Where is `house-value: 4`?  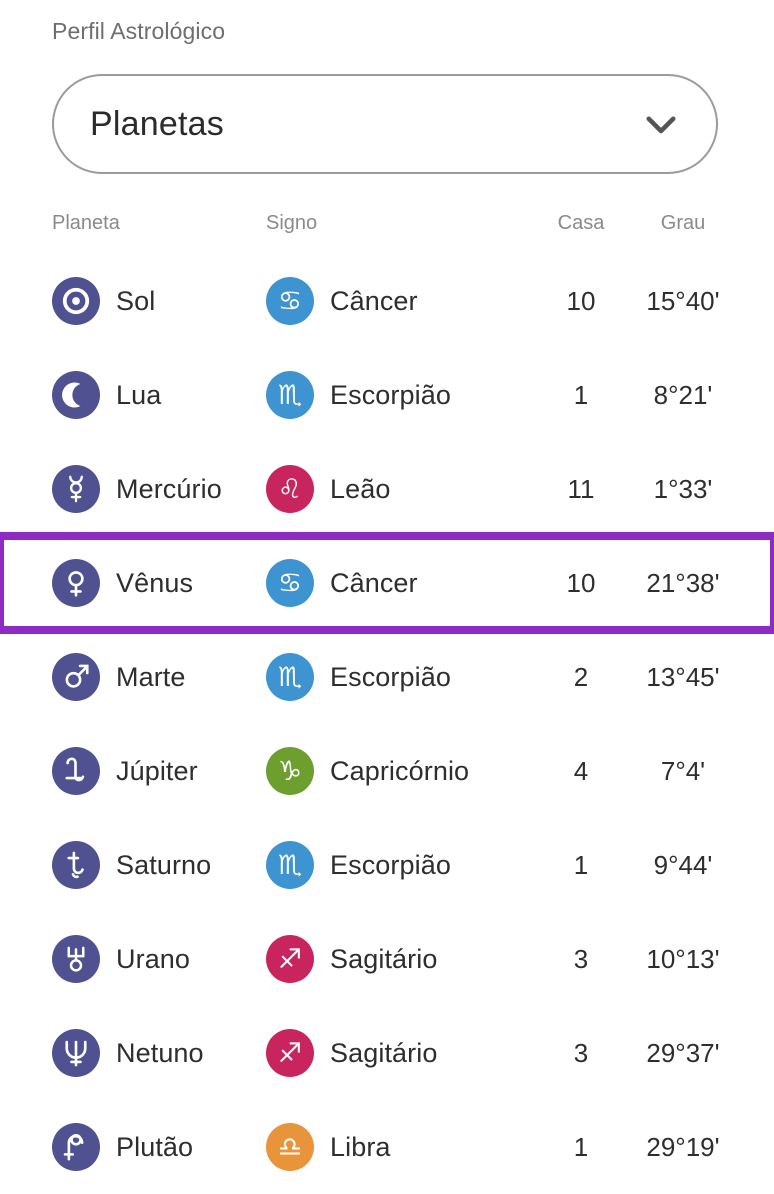
house-value: 4 is located at coordinates (581, 770).